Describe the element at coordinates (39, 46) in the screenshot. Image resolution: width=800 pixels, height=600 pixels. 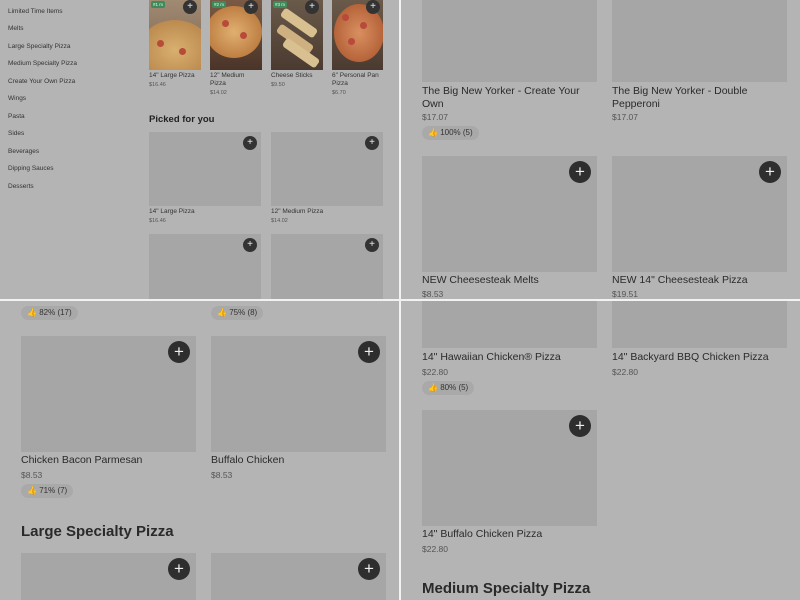
I see `category-large-specialty-pizza: Large Specialty Pizza` at that location.